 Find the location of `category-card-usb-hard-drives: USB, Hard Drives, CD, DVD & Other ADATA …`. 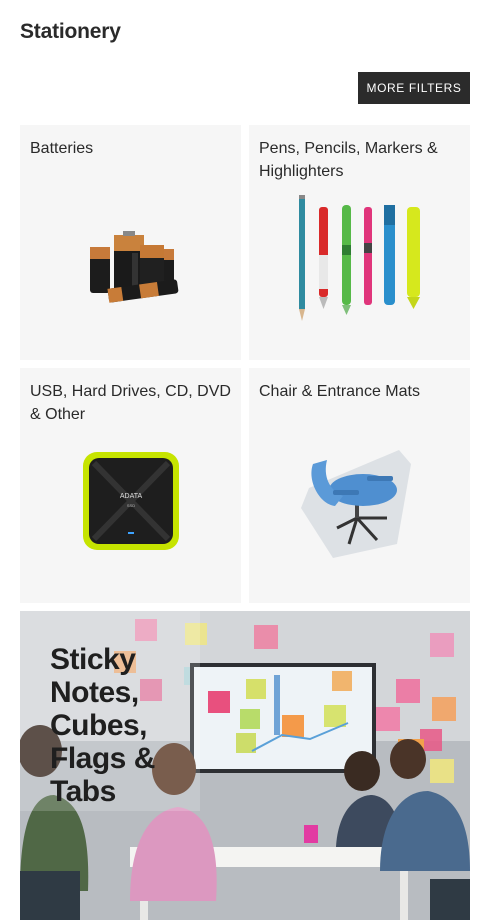

category-card-usb-hard-drives: USB, Hard Drives, CD, DVD & Other ADATA … is located at coordinates (130, 485).